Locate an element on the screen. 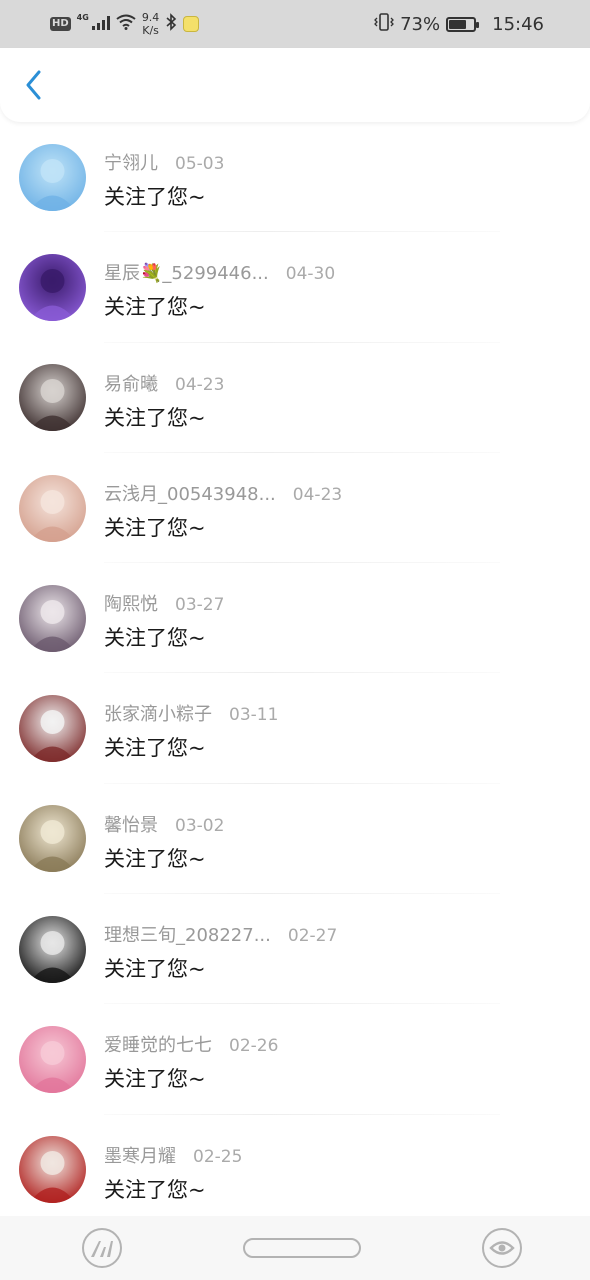 Image resolution: width=590 pixels, height=1280 pixels. item-text: 爱睡觉的七七 02-26 关注了您~ is located at coordinates (191, 1062).